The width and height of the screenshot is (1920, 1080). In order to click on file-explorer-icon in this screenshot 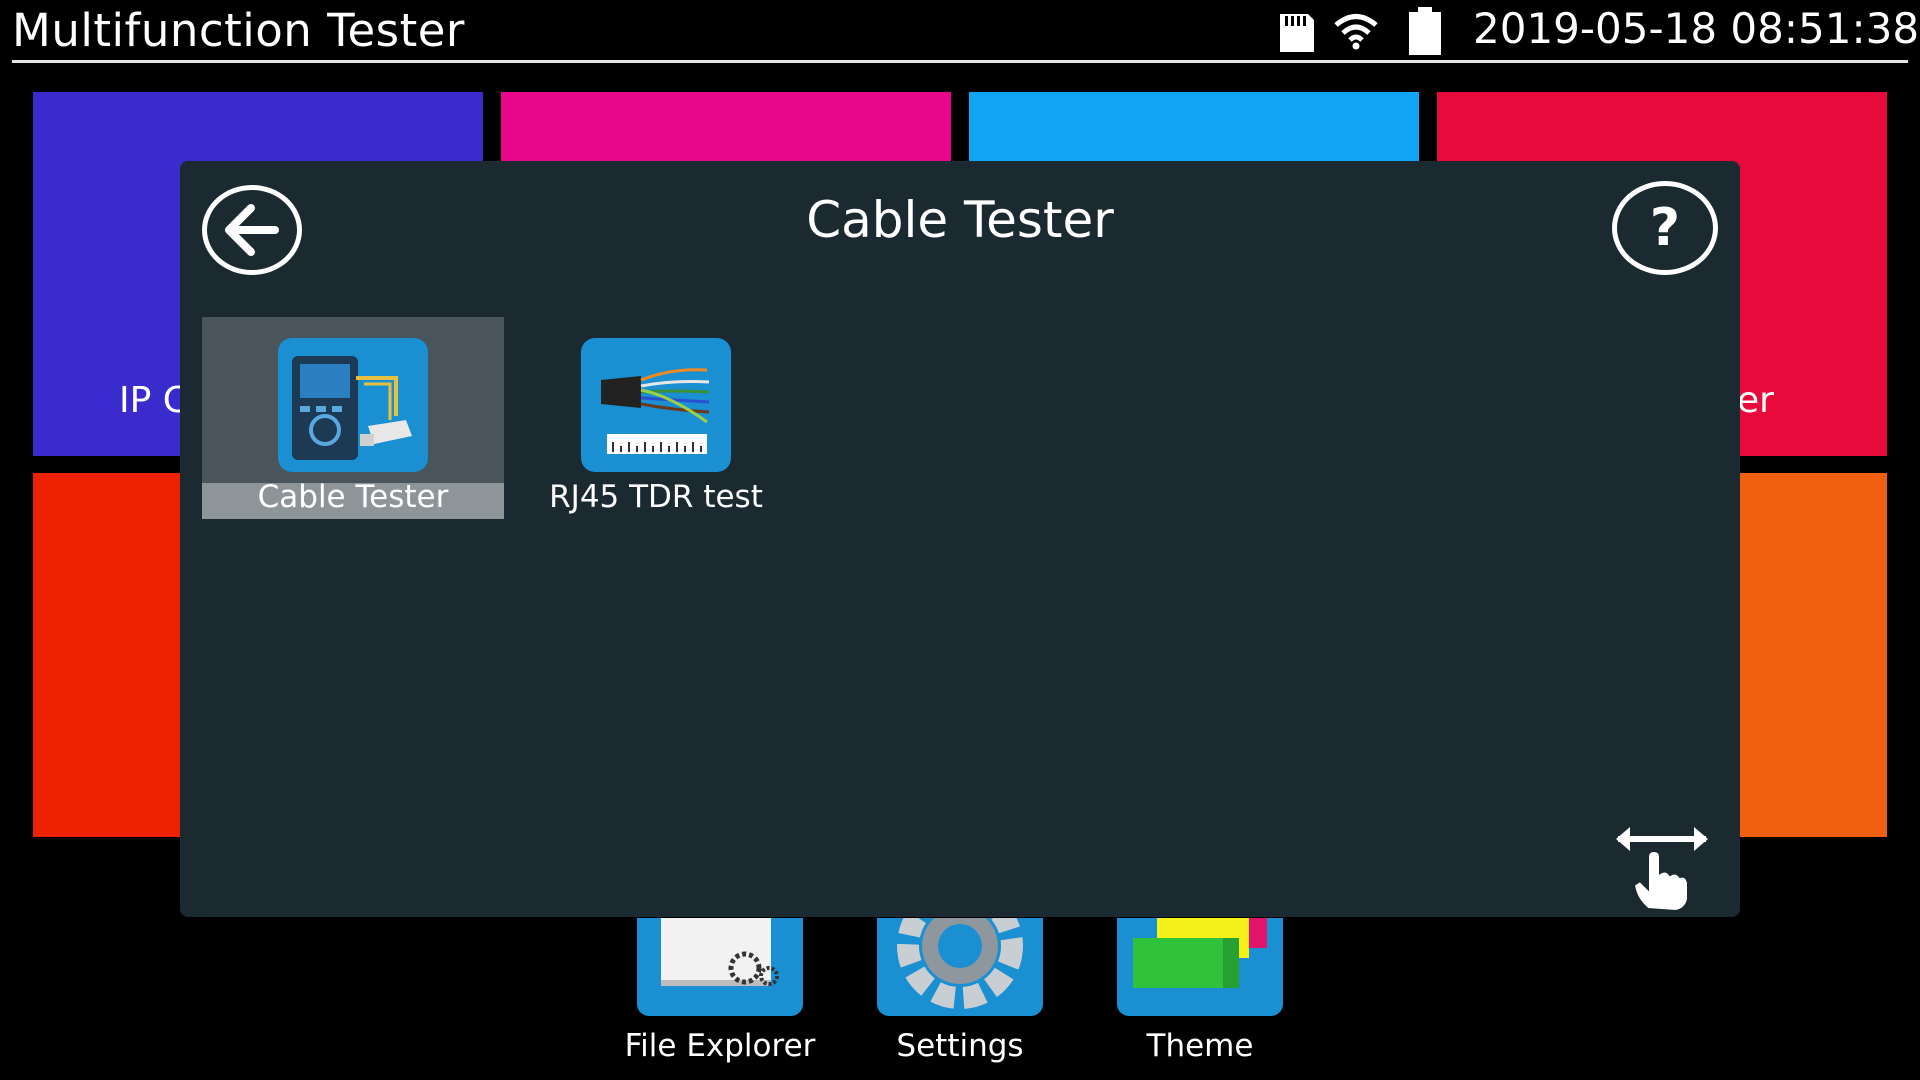, I will do `click(720, 967)`.